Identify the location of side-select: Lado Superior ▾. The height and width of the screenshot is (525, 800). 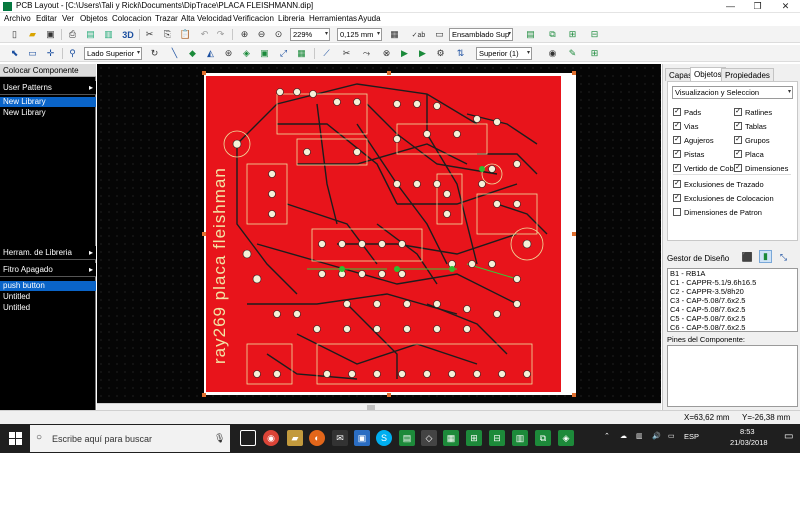
(113, 53).